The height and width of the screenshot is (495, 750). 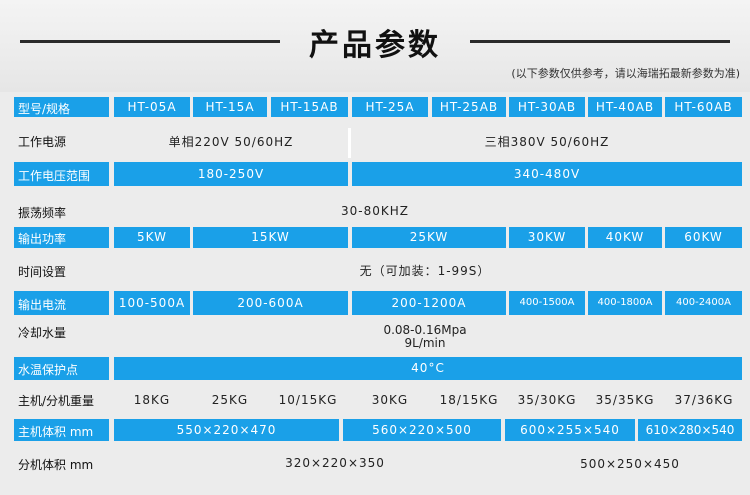 I want to click on power-cell: 25KW, so click(x=429, y=237).